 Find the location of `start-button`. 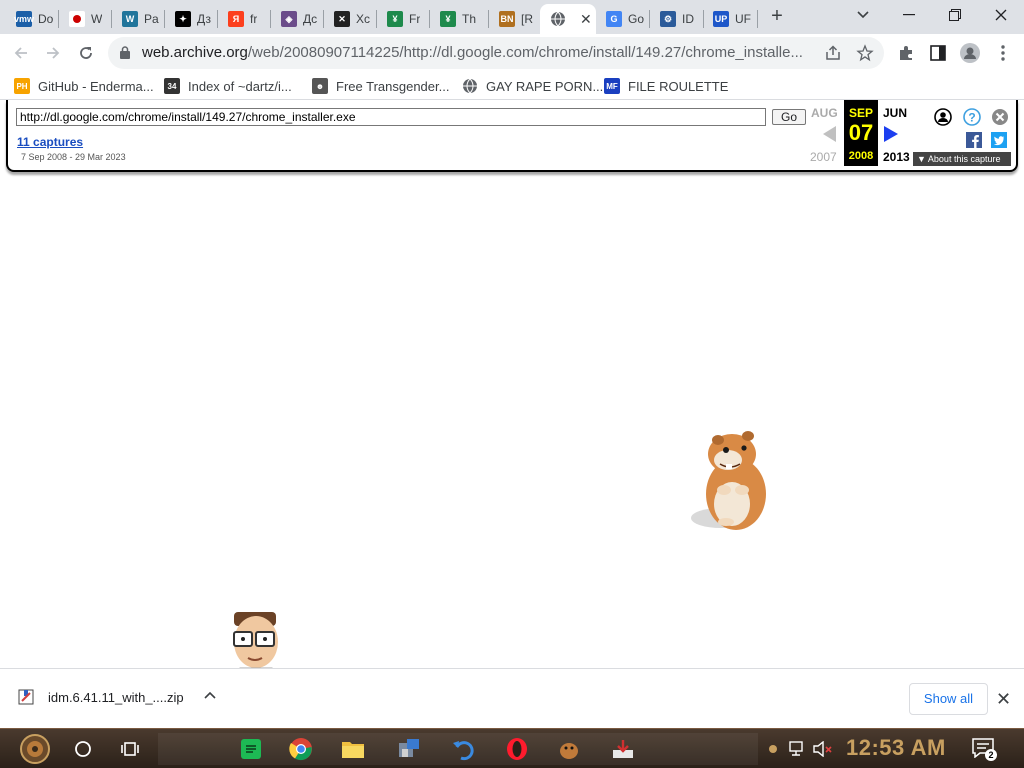

start-button is located at coordinates (35, 749).